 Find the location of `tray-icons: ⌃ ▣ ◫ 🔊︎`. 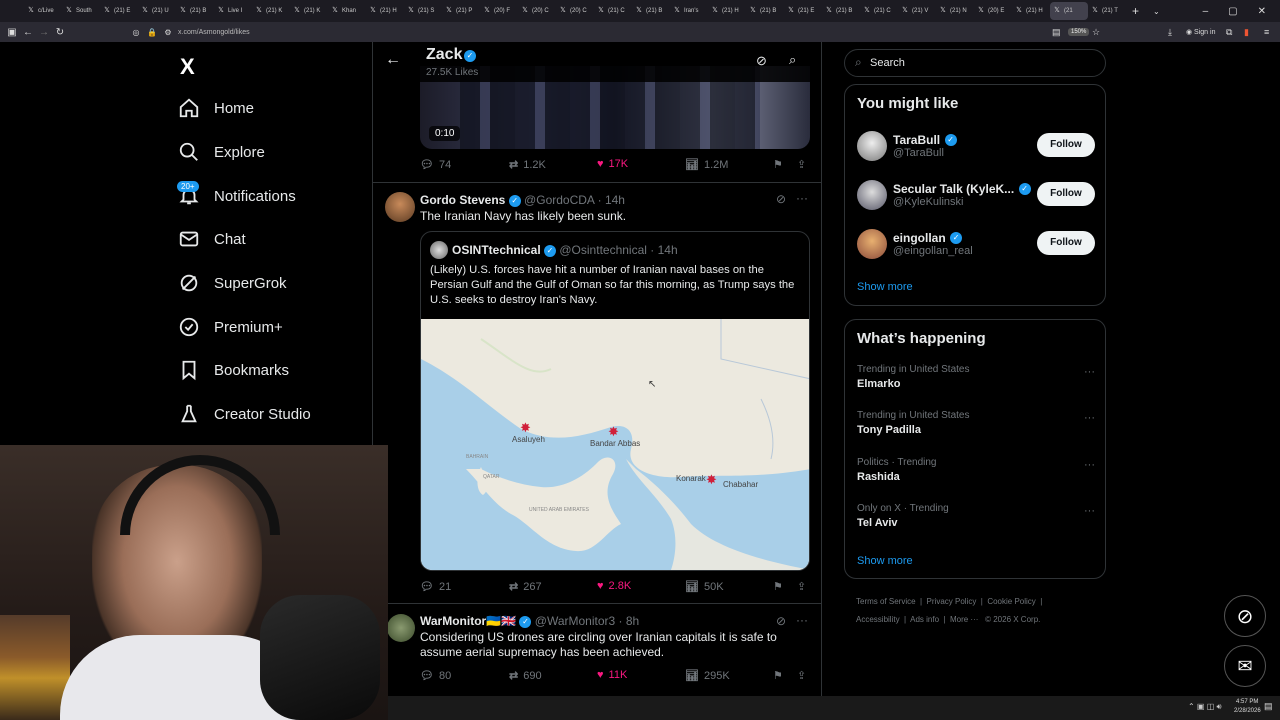

tray-icons: ⌃ ▣ ◫ 🔊︎ is located at coordinates (1205, 707).